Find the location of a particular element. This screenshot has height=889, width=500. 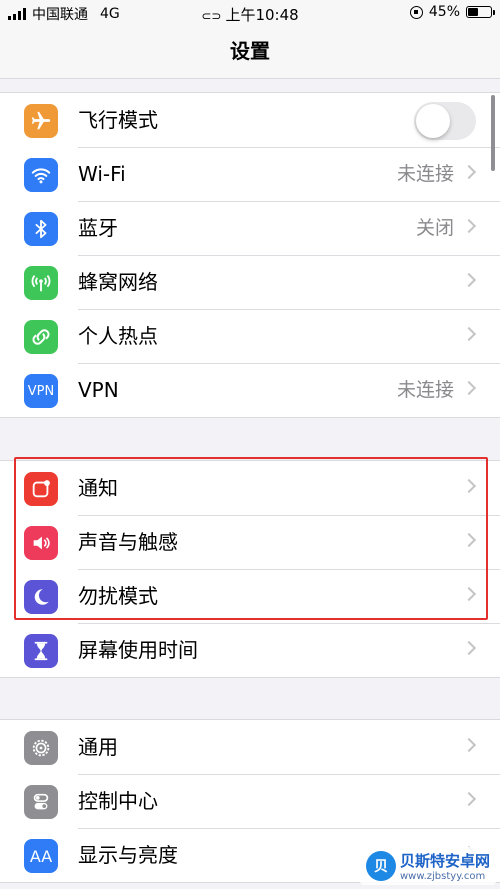

bluetooth-status: 关闭 is located at coordinates (434, 228).